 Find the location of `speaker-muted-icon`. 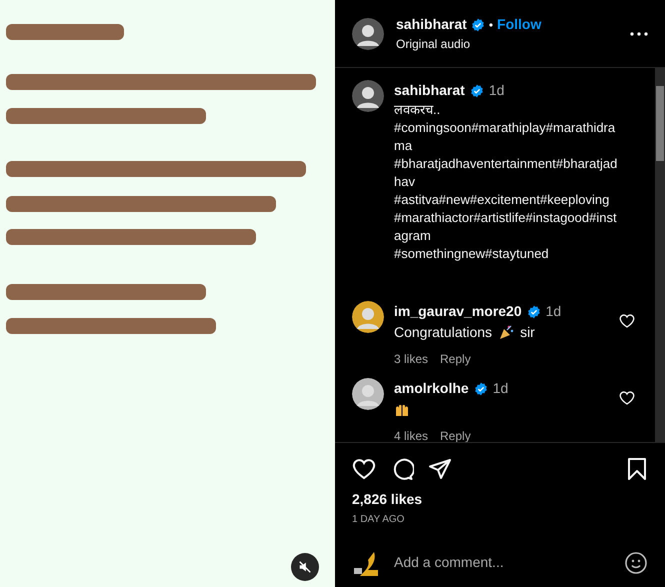

speaker-muted-icon is located at coordinates (305, 567).